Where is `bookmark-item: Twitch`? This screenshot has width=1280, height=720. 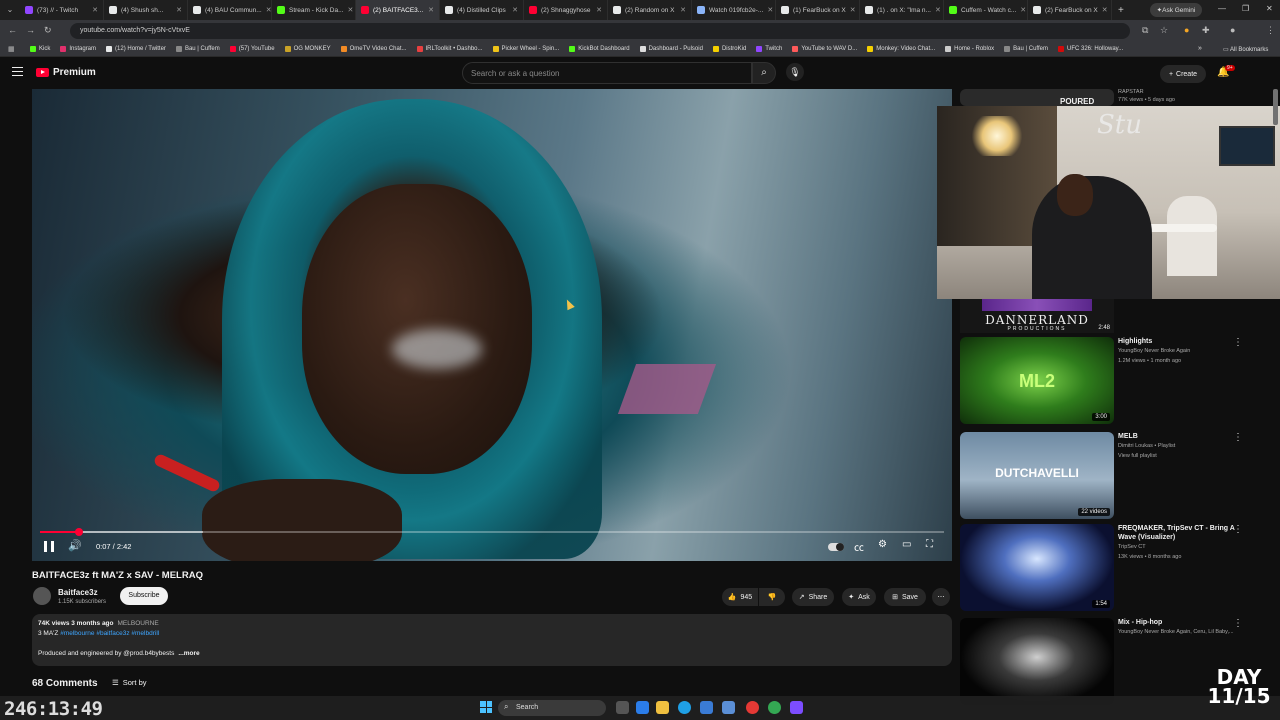 bookmark-item: Twitch is located at coordinates (769, 49).